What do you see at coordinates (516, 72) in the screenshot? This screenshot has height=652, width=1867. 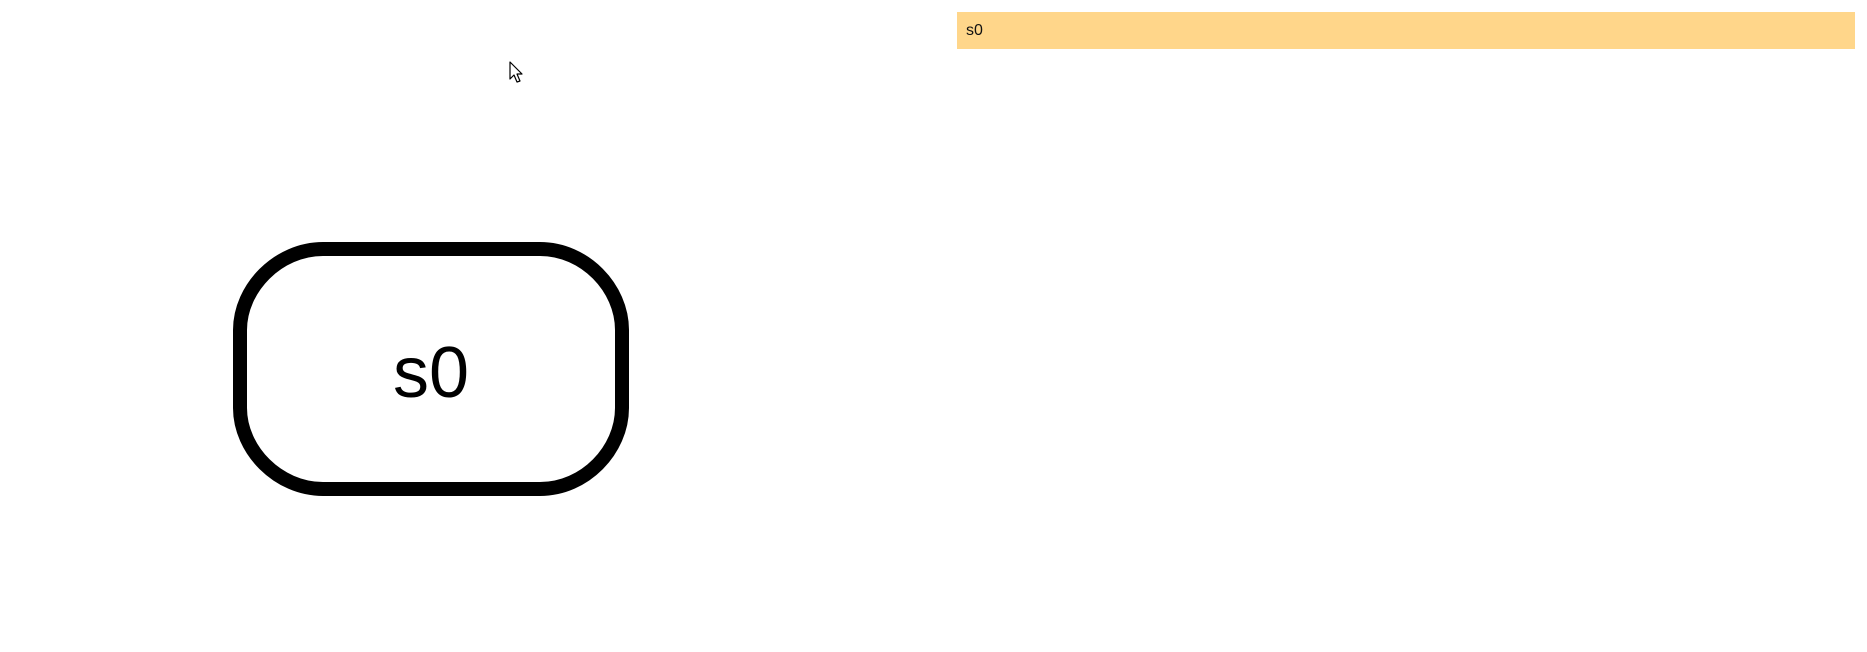 I see `mouse-pointer-icon` at bounding box center [516, 72].